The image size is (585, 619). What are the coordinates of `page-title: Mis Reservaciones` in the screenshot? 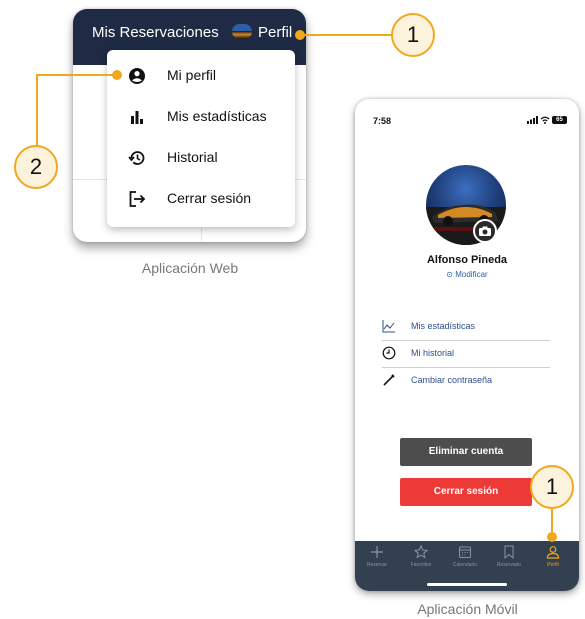 It's located at (155, 32).